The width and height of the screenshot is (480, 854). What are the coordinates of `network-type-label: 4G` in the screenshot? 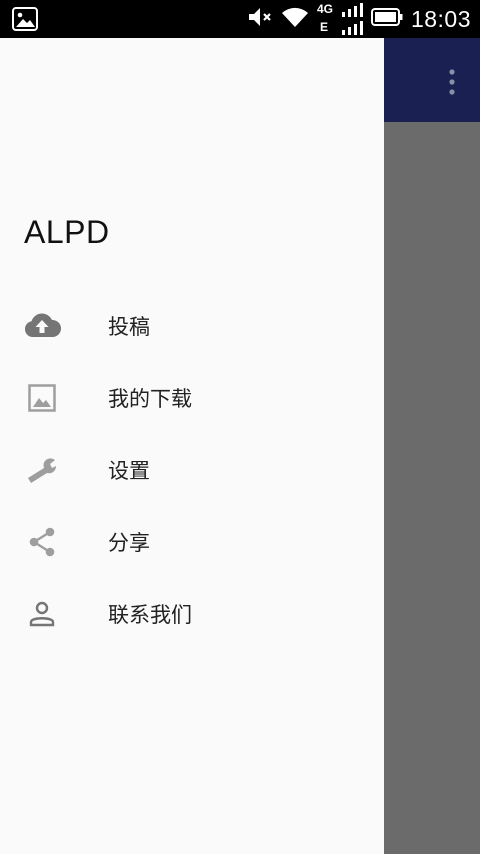 It's located at (324, 9).